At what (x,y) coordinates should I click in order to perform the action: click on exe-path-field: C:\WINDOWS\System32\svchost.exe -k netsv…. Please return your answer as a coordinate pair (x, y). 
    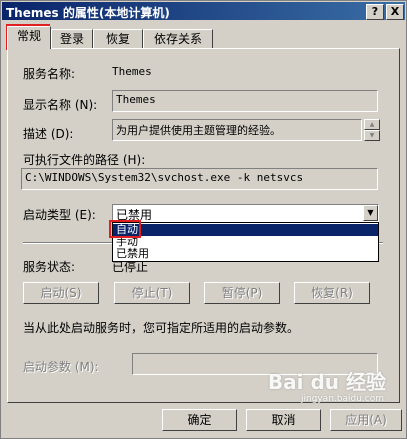
    Looking at the image, I should click on (199, 179).